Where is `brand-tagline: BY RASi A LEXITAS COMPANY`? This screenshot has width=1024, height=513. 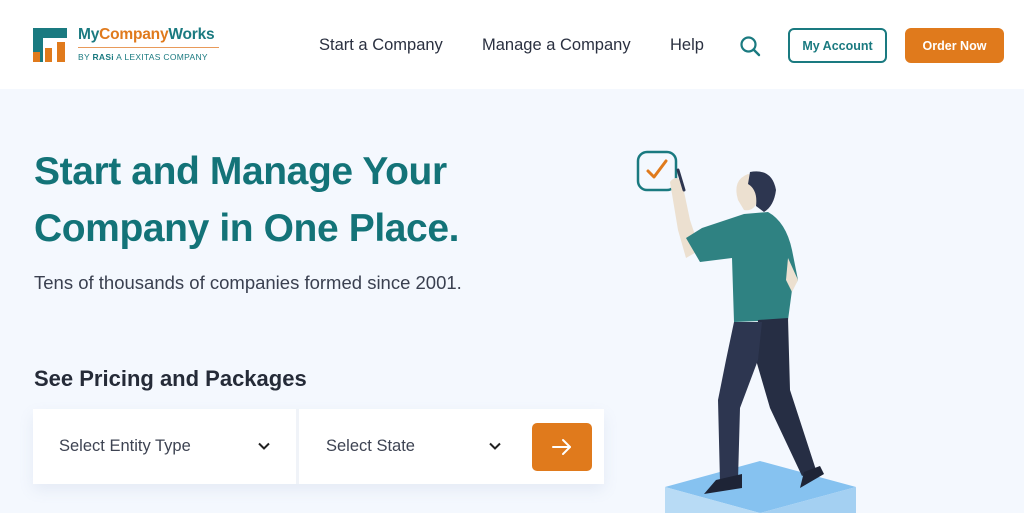
brand-tagline: BY RASi A LEXITAS COMPANY is located at coordinates (143, 57).